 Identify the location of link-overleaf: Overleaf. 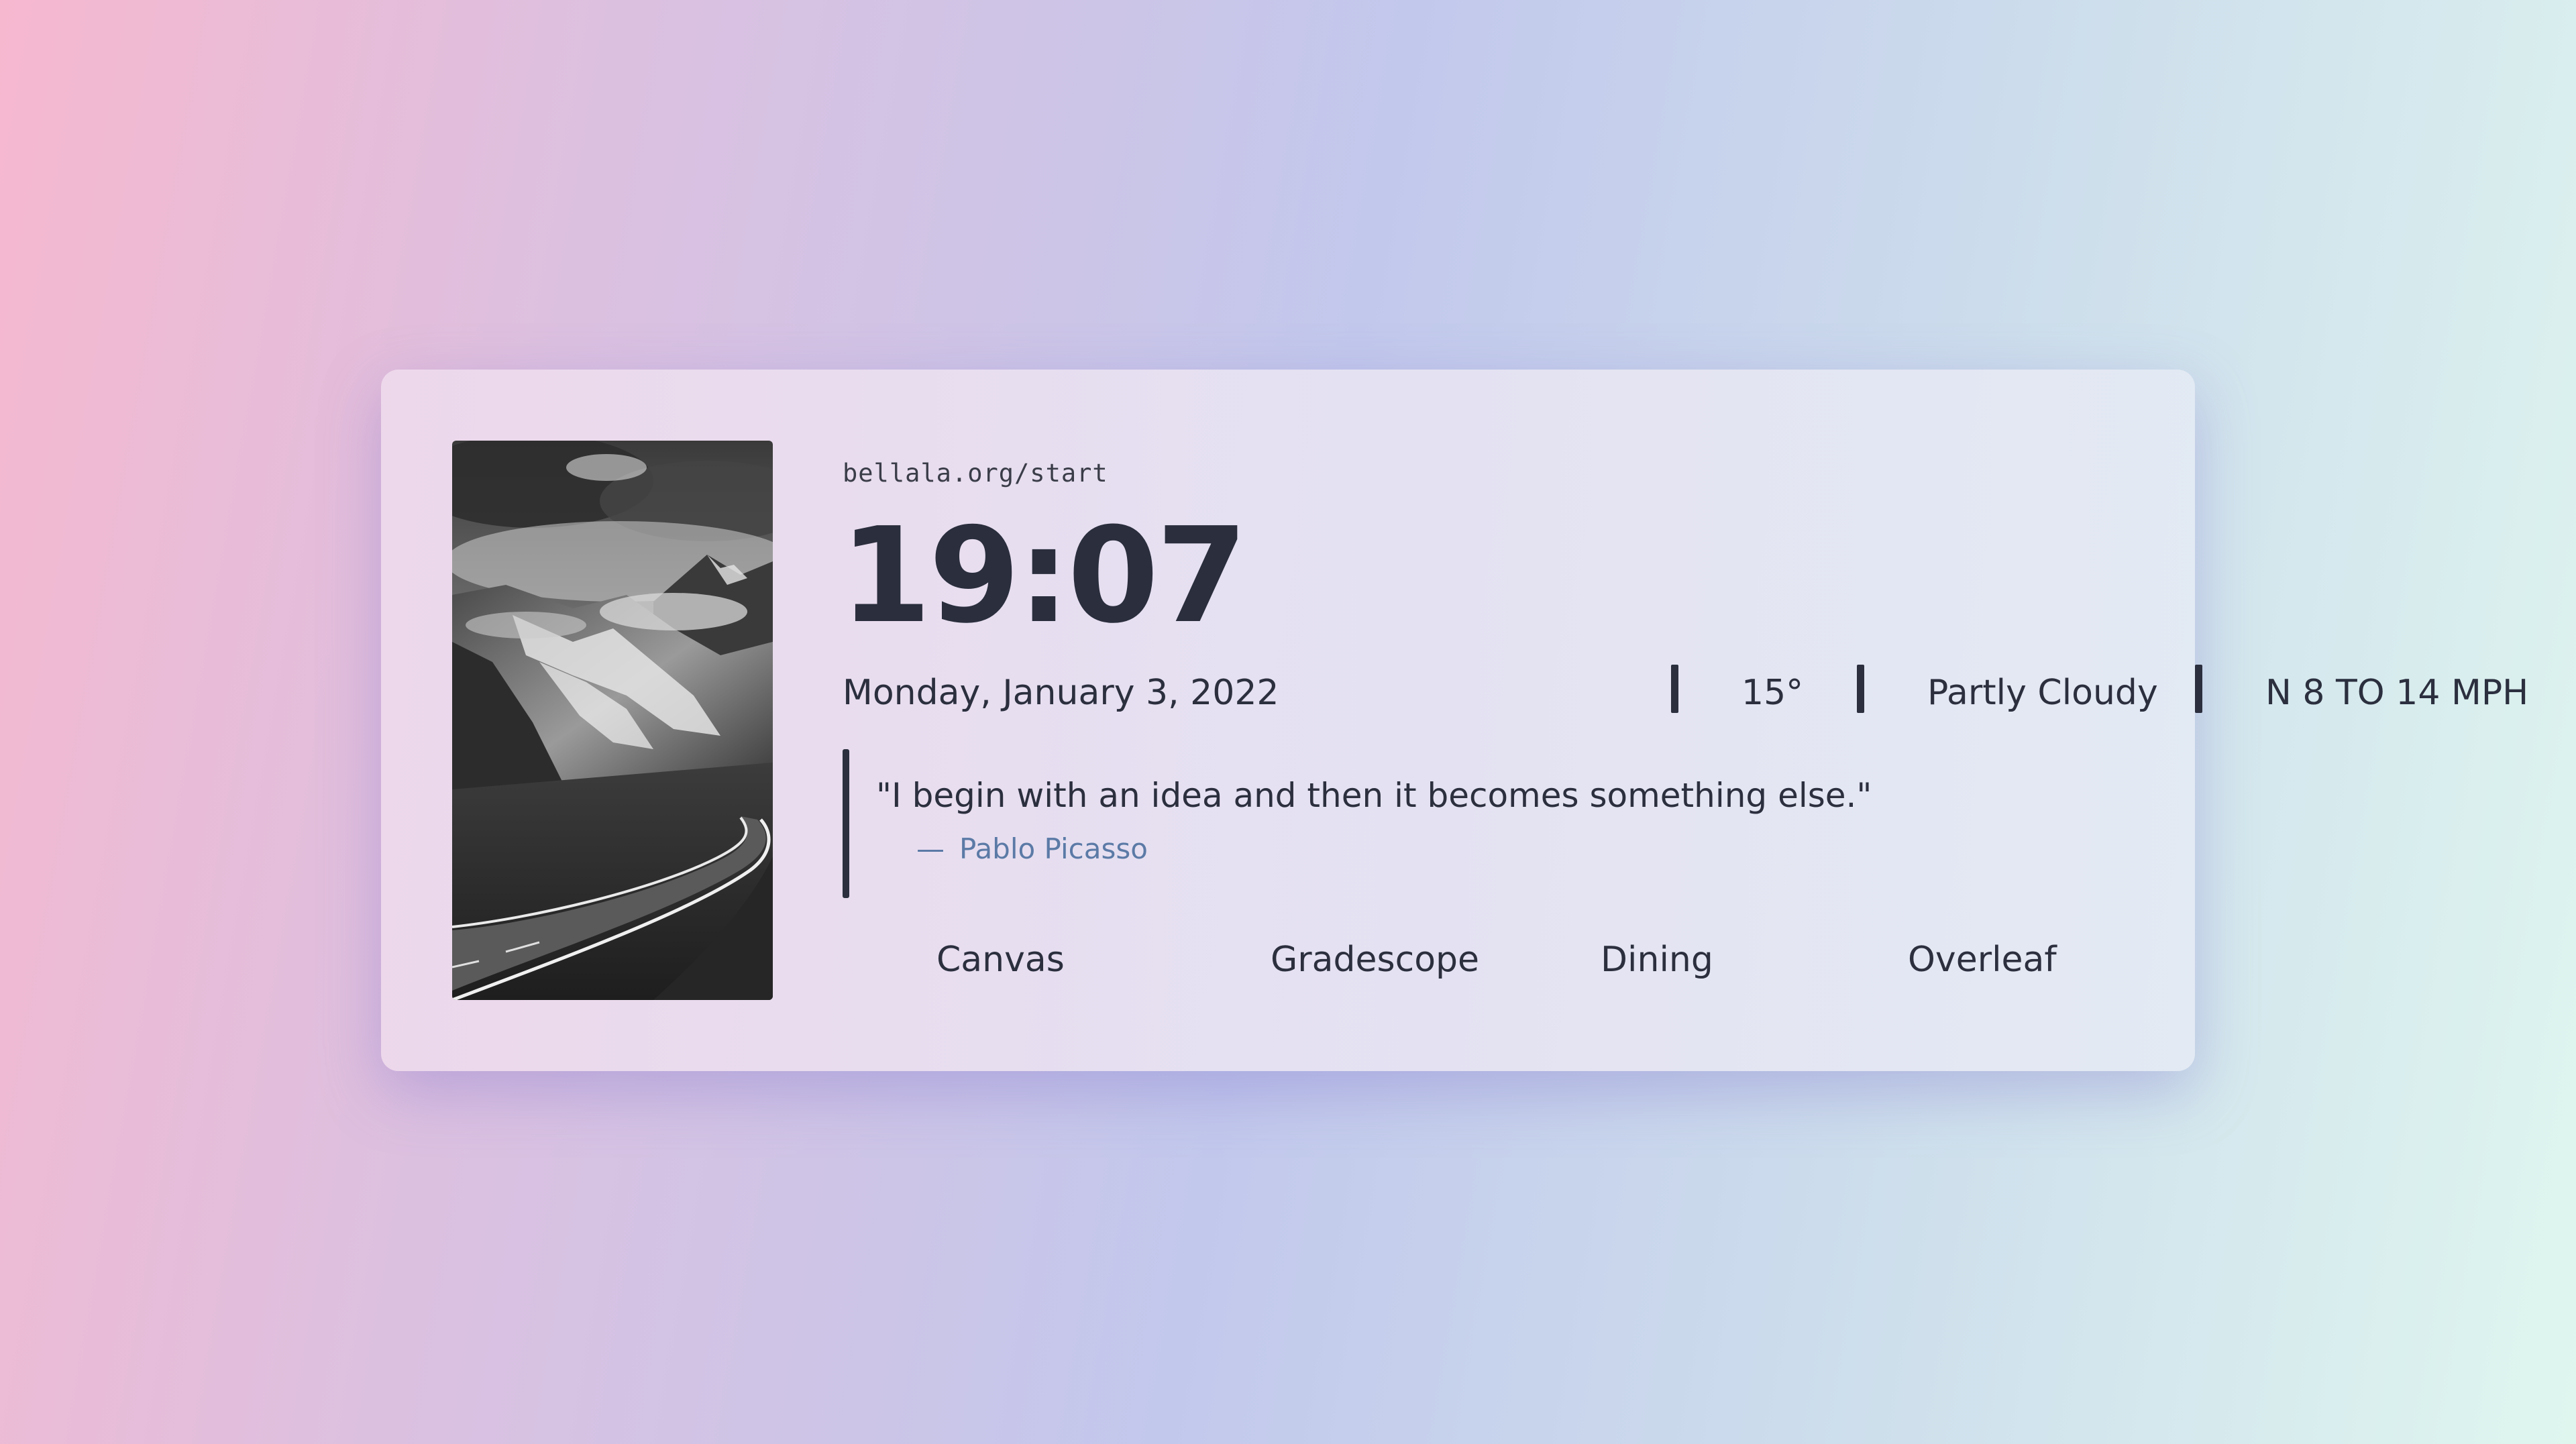
(1982, 960).